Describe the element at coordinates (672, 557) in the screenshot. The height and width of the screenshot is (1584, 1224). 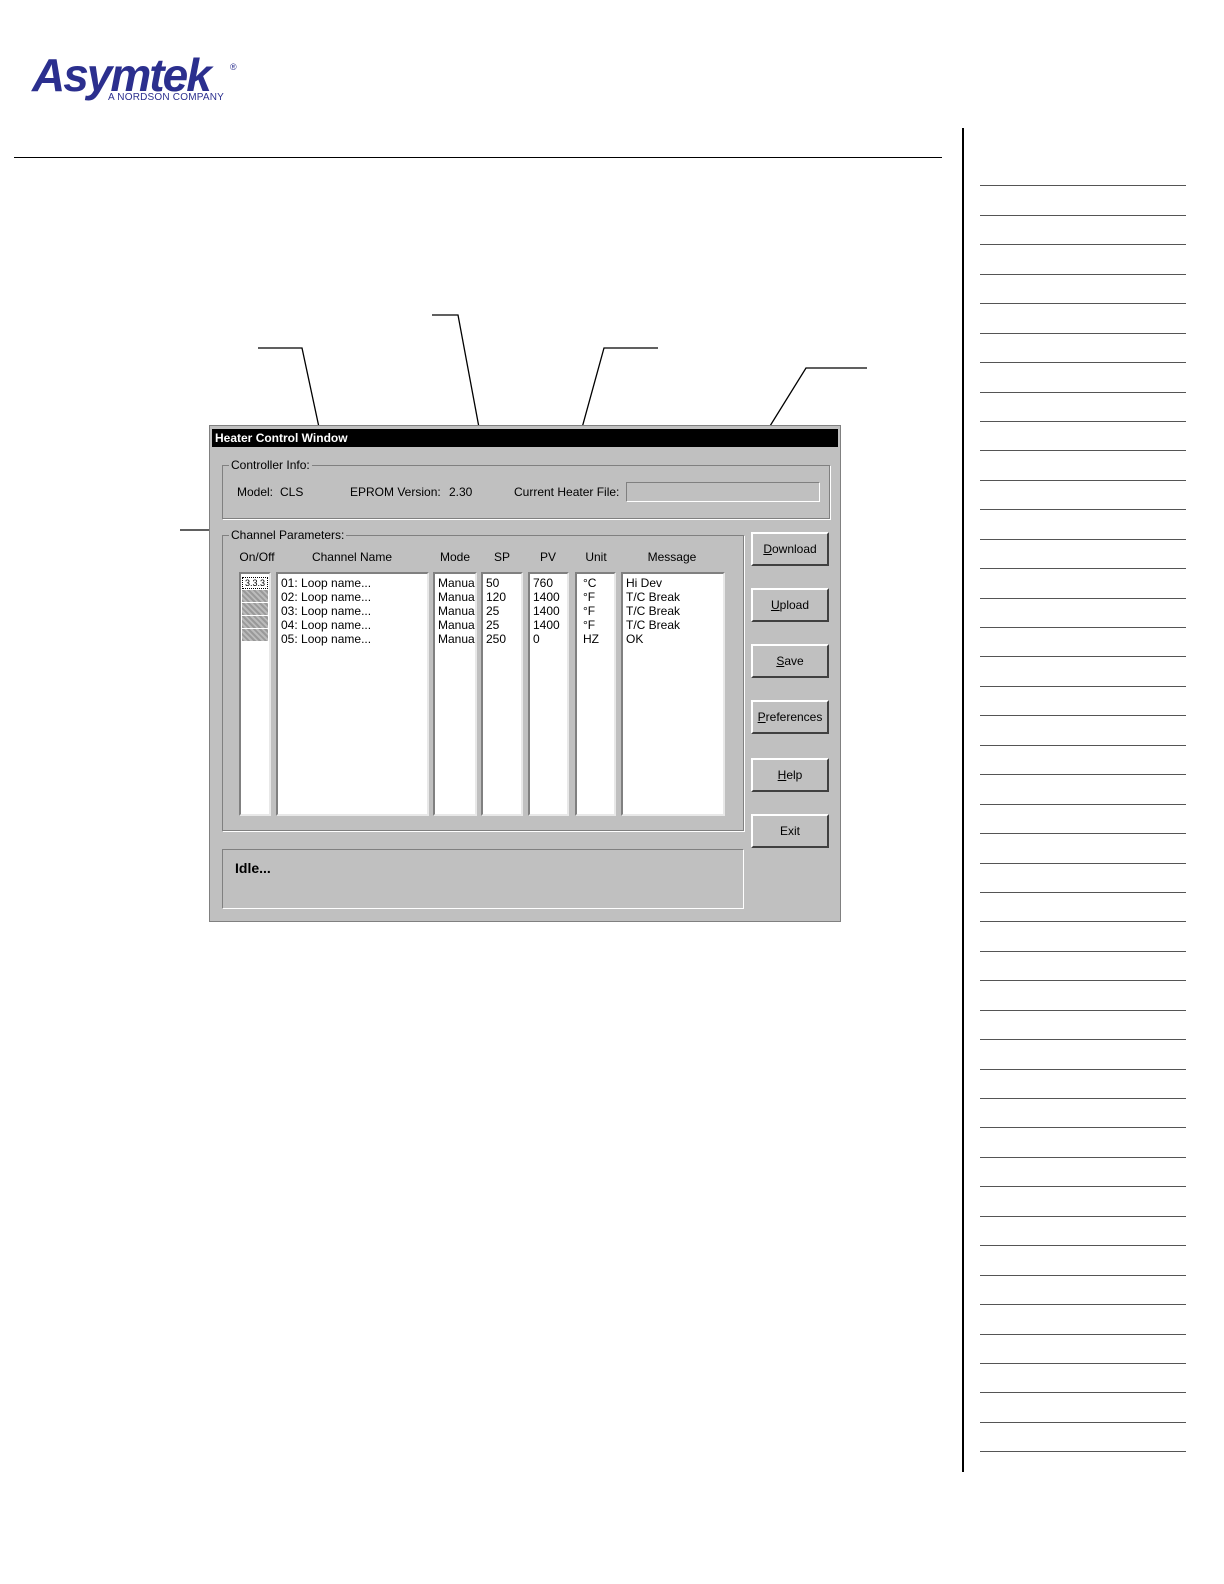
I see `header-message: Message` at that location.